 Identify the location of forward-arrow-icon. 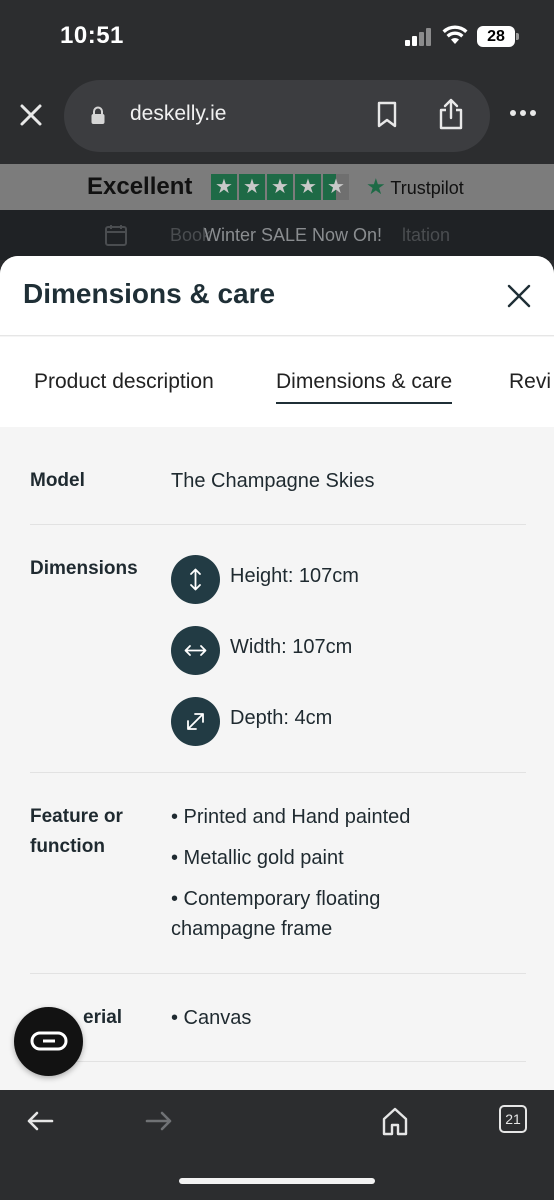
(159, 1121).